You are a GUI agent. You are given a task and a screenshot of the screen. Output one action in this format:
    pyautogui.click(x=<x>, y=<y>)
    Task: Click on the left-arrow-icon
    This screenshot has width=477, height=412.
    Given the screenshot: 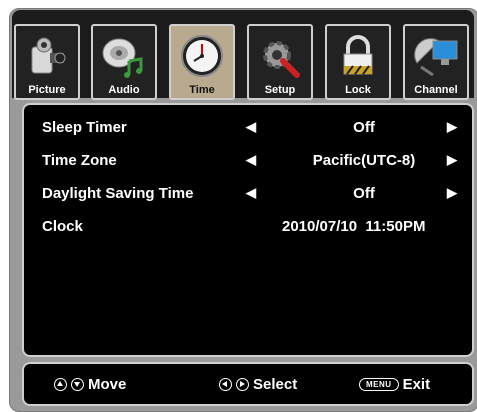 What is the action you would take?
    pyautogui.click(x=225, y=384)
    